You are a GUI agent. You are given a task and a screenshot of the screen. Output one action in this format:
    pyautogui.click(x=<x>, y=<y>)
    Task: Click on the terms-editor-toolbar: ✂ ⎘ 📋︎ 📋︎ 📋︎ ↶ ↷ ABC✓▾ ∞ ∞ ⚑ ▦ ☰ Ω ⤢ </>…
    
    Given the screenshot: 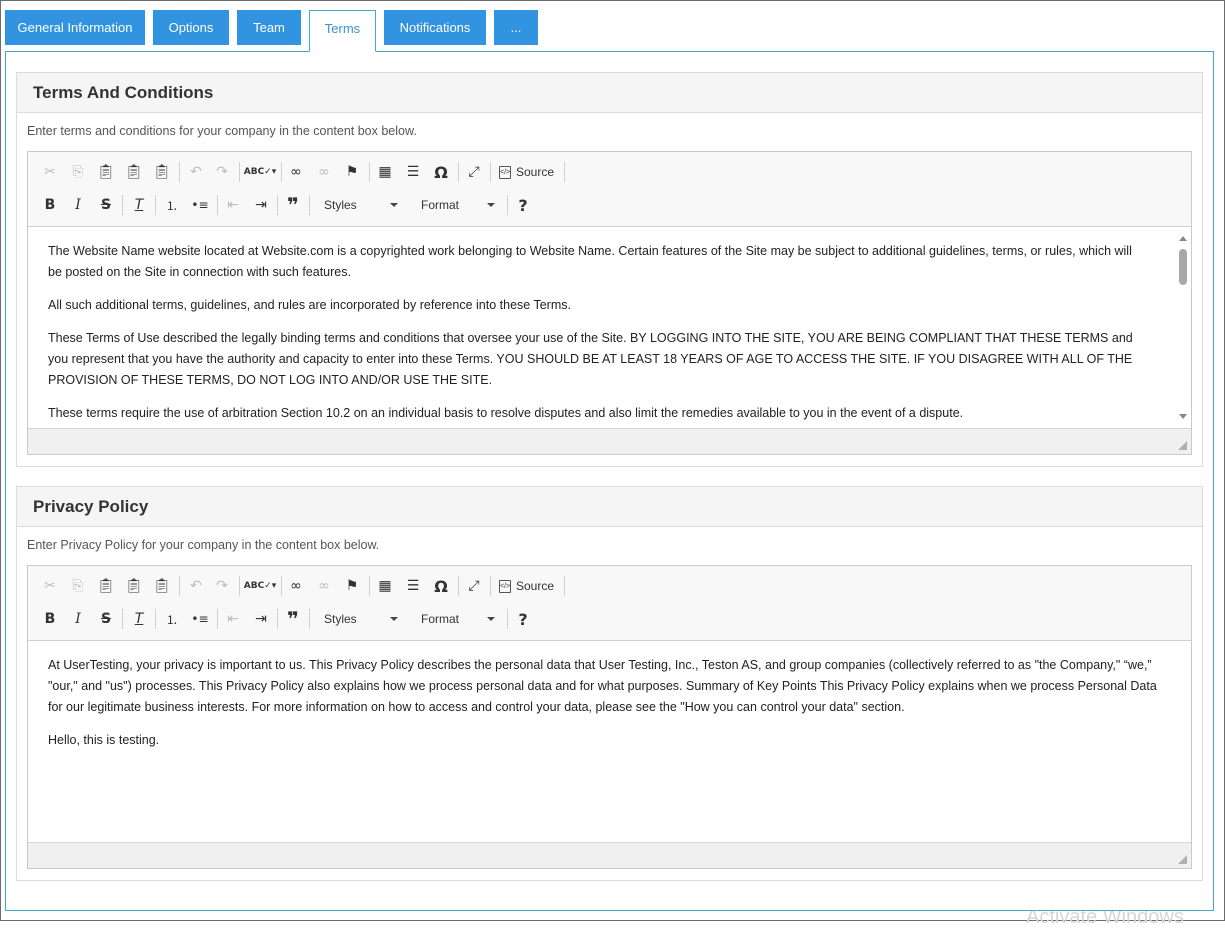 What is the action you would take?
    pyautogui.click(x=609, y=189)
    